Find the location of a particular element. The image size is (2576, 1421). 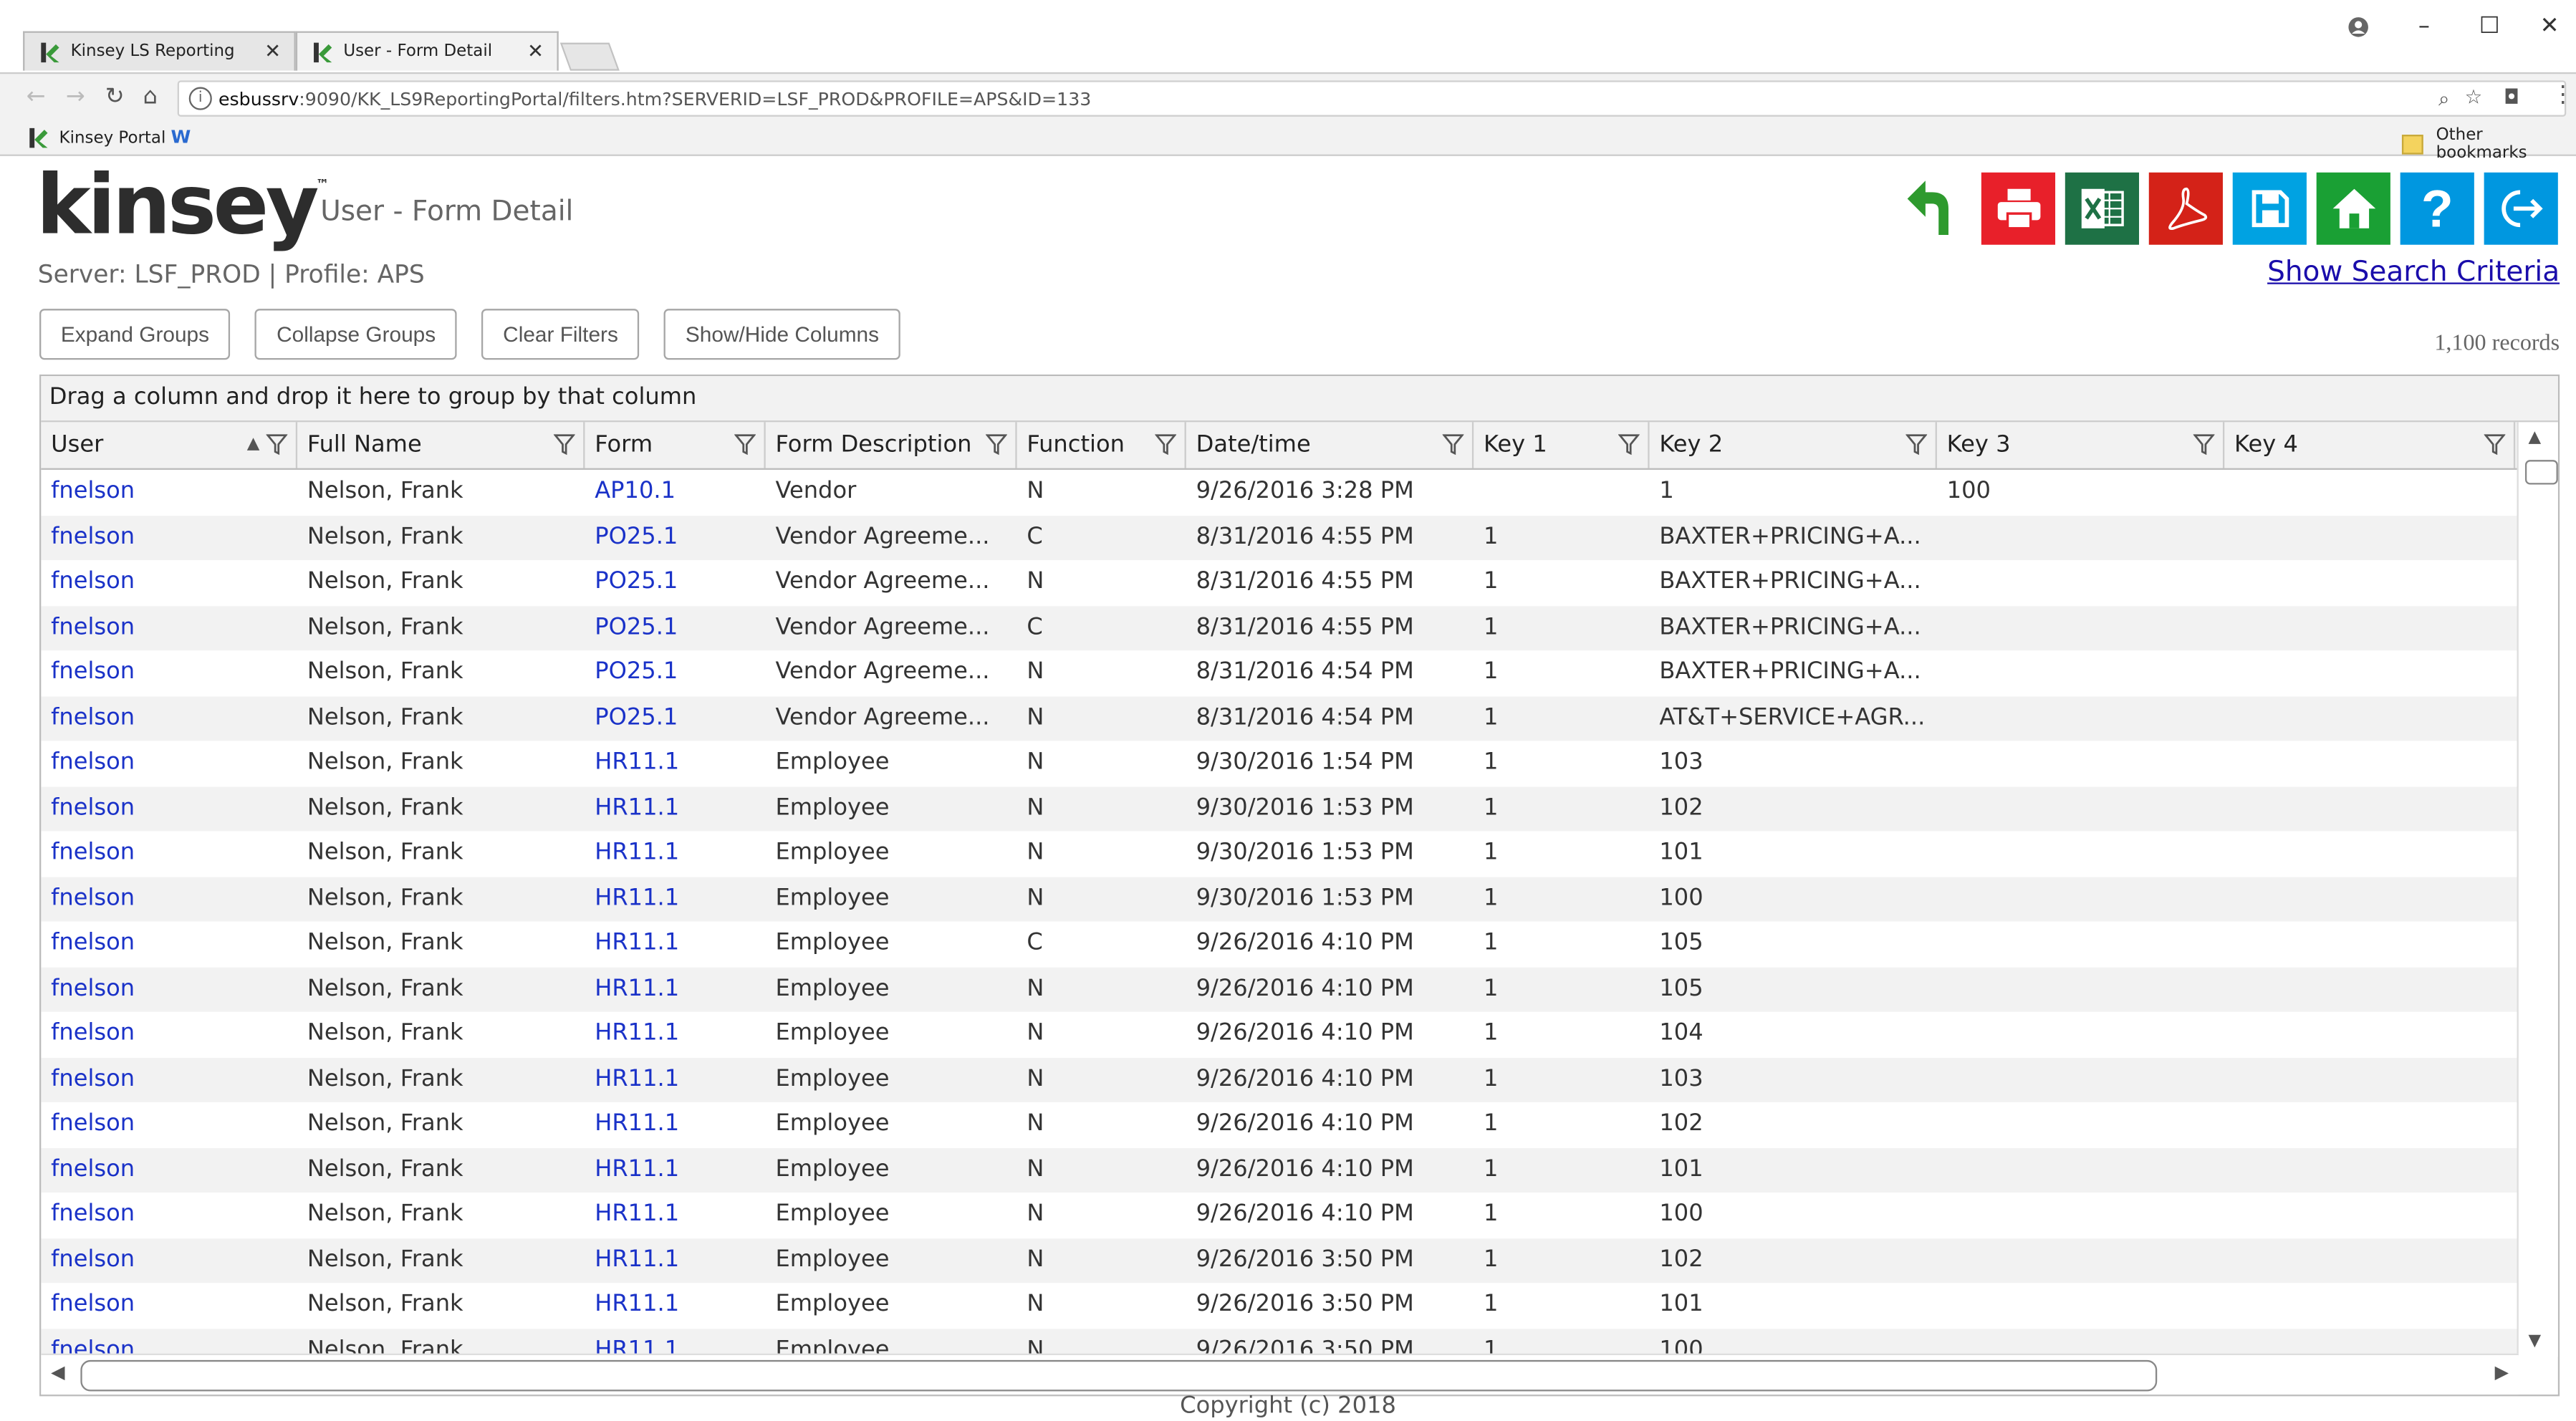

menu-dots-icon: ⋮ is located at coordinates (2564, 96).